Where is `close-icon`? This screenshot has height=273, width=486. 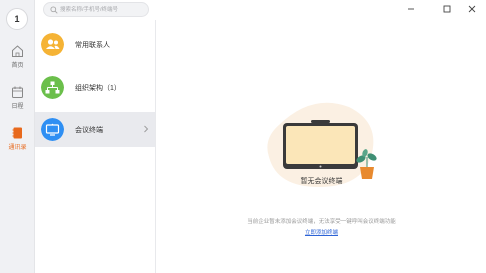
close-icon is located at coordinates (472, 9).